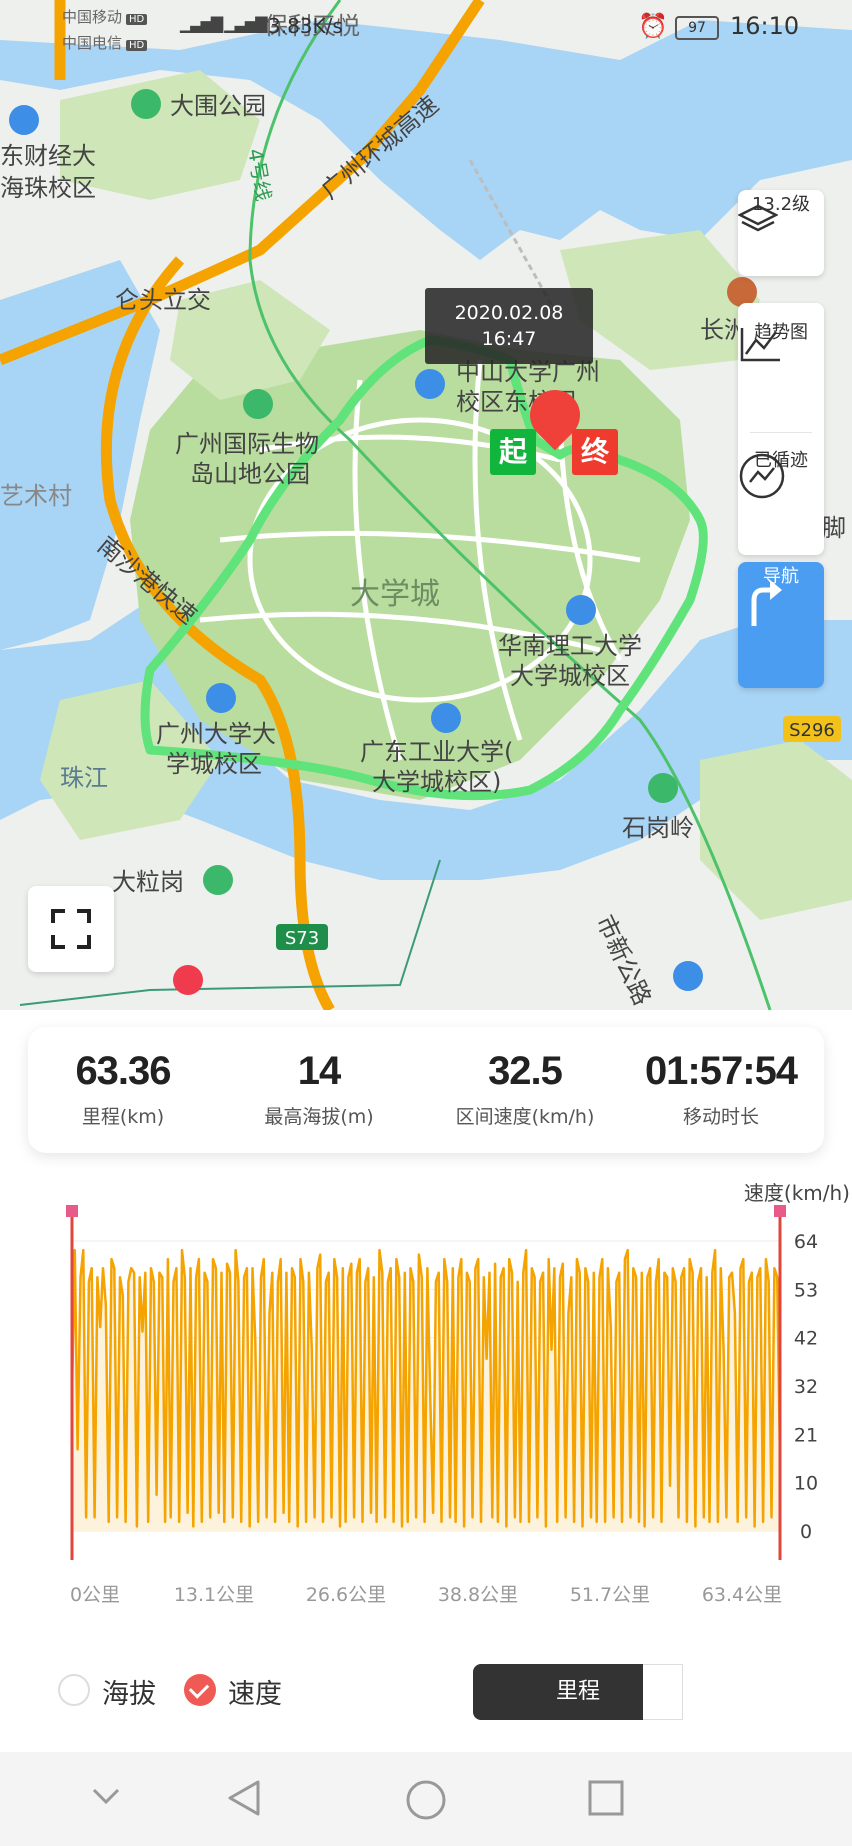 Image resolution: width=852 pixels, height=1846 pixels. I want to click on fullscreen-button, so click(71, 929).